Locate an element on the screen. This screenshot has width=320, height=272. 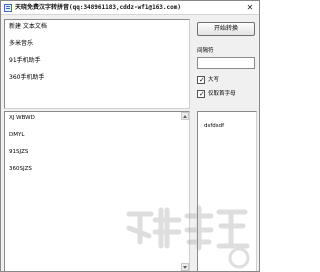
output-line: 91SJZS is located at coordinates (19, 152).